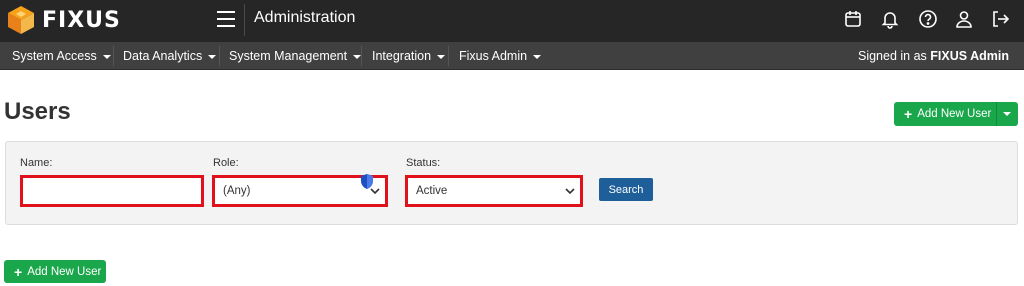 This screenshot has height=286, width=1024. I want to click on fixus-logo: FIXUS, so click(68, 20).